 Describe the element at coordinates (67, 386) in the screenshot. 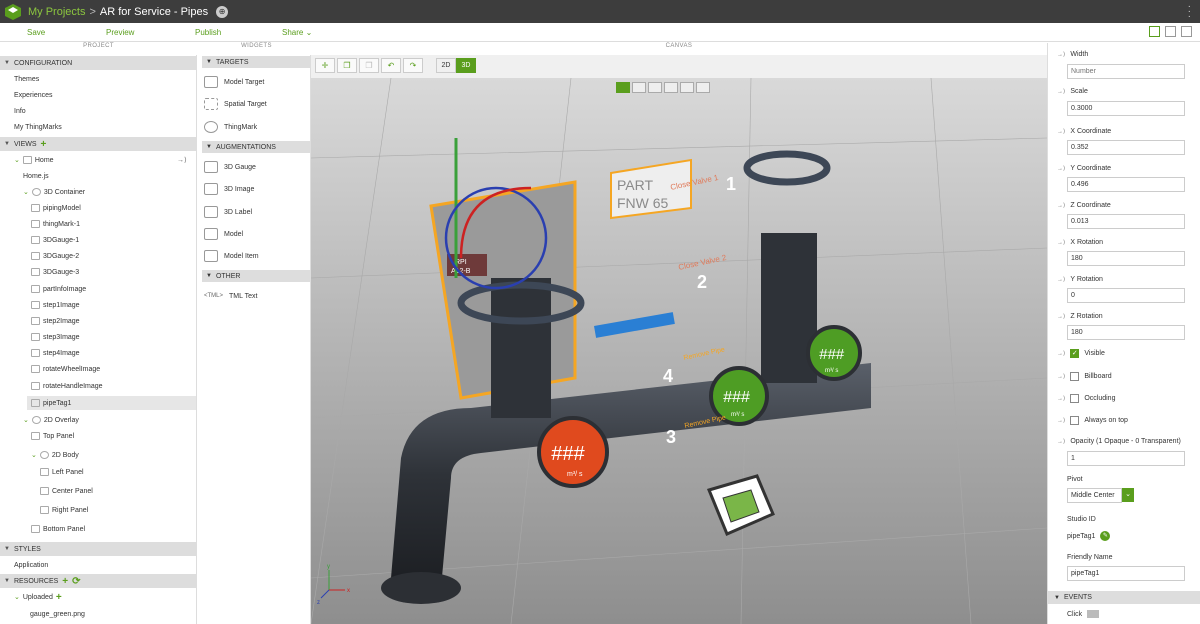

I see `tree-item-rotate-handle-image: rotateHandleImage` at that location.